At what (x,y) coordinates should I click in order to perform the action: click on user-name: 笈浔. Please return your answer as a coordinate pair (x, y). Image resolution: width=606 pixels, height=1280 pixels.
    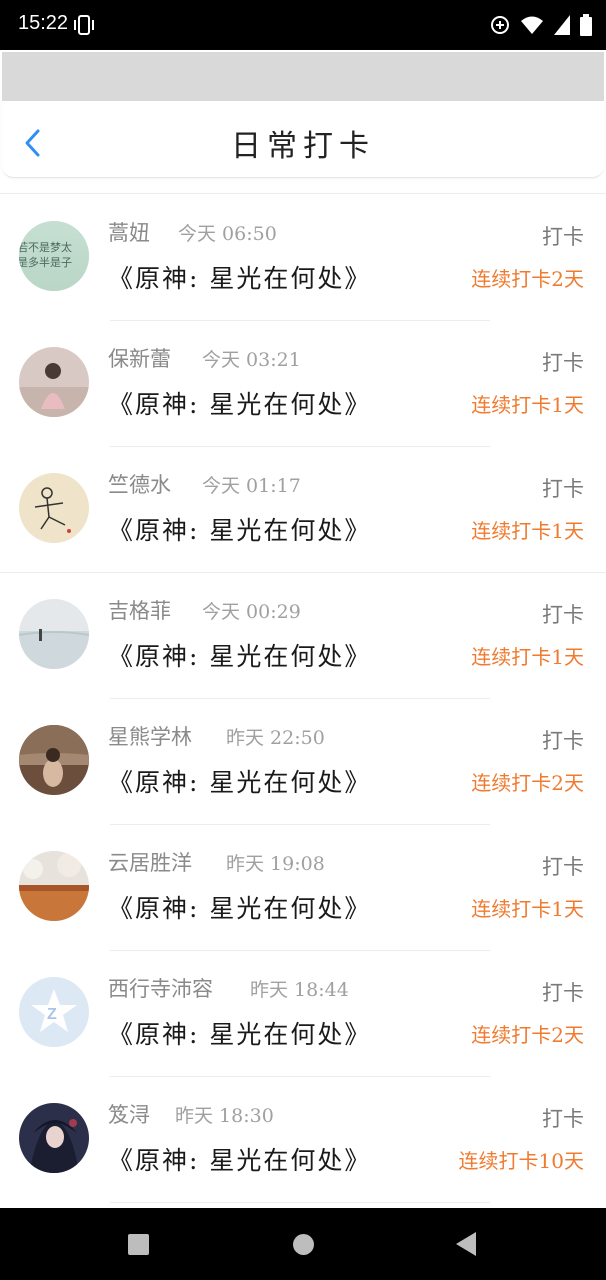
    Looking at the image, I should click on (129, 1115).